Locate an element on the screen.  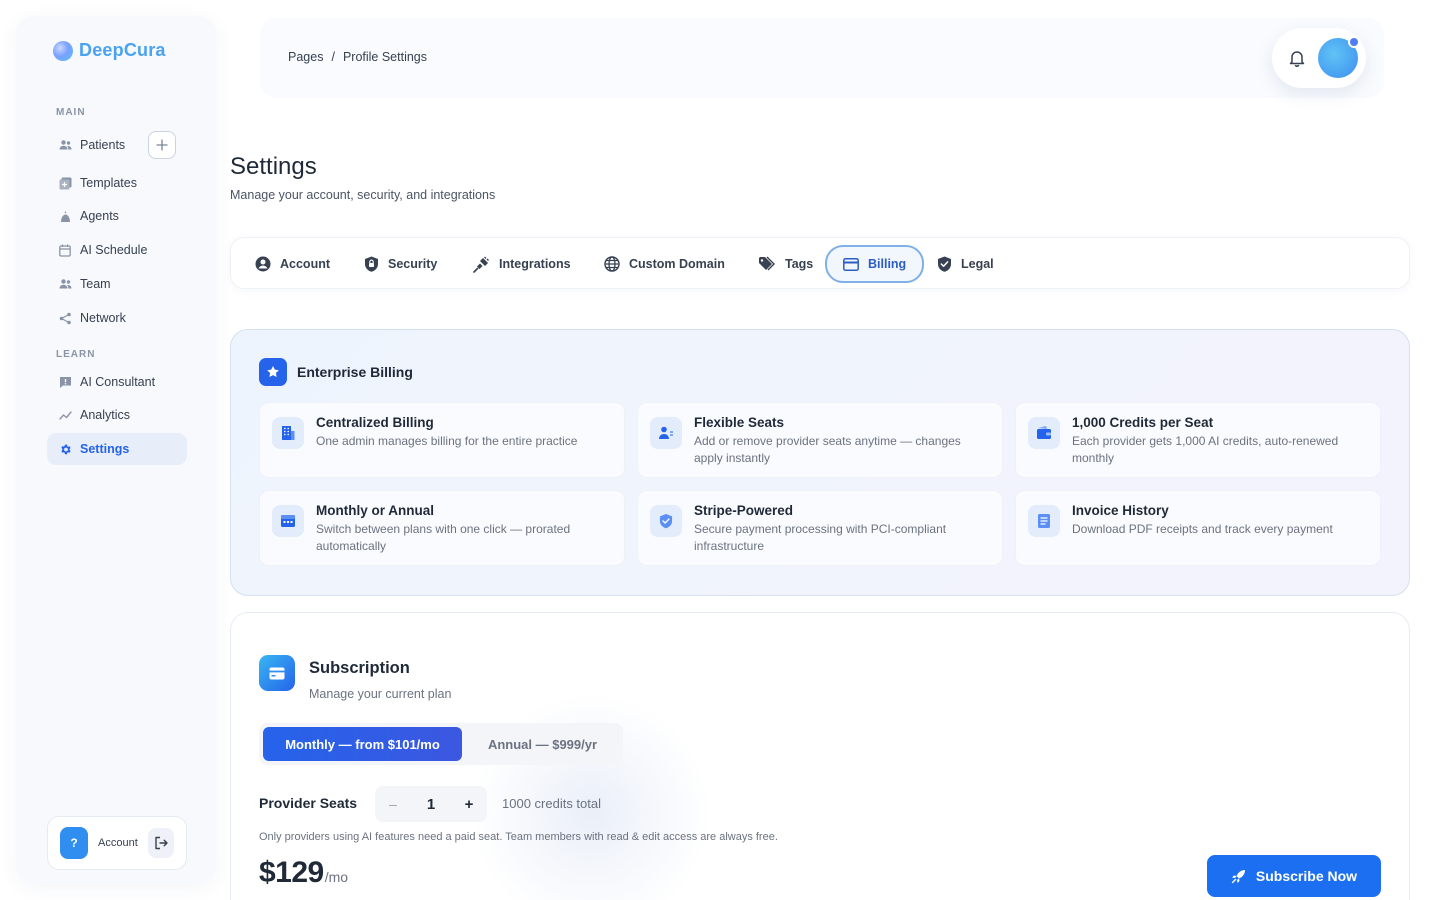
account-label: Account is located at coordinates (118, 843).